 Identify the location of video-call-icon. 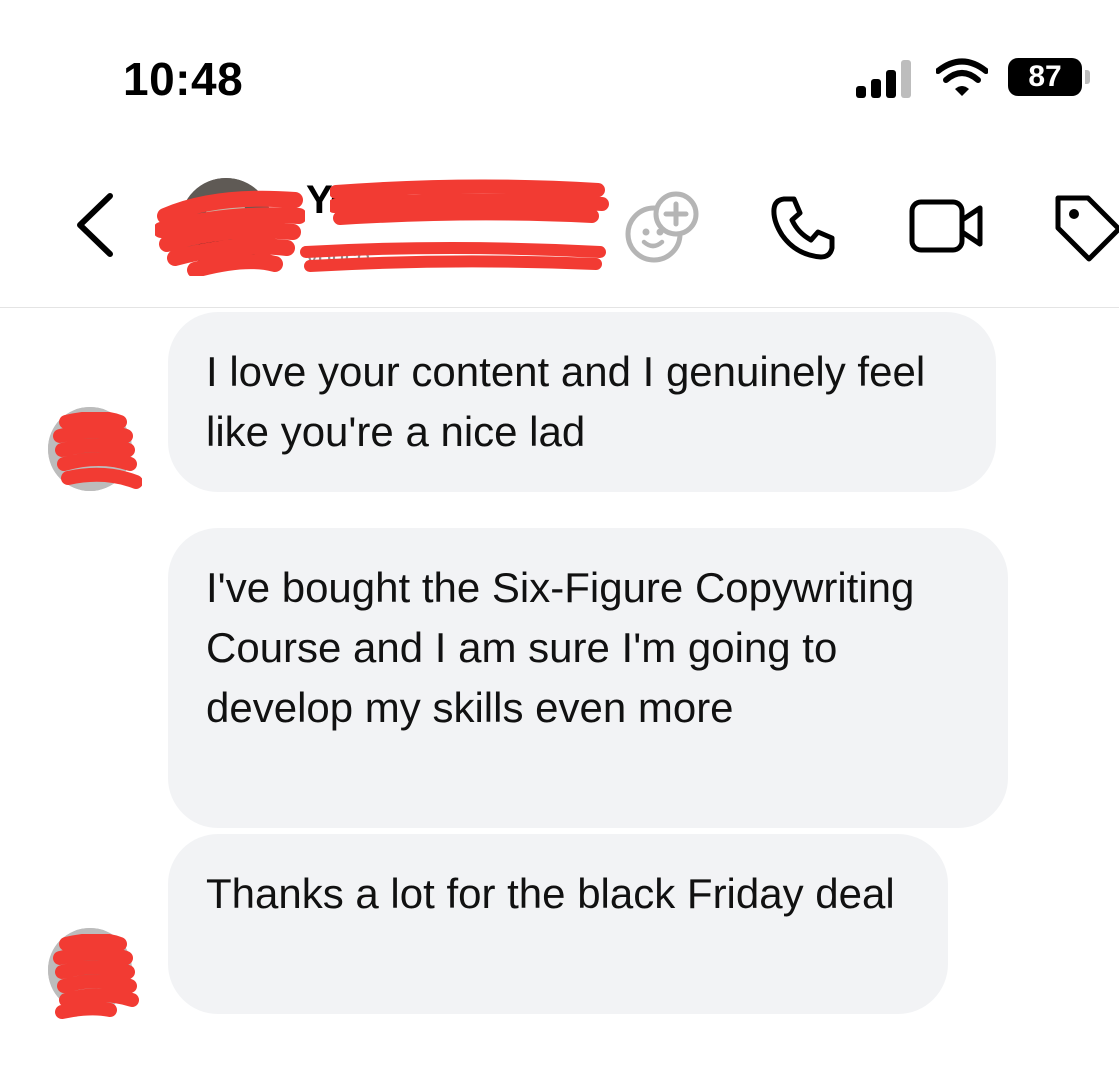
(947, 226).